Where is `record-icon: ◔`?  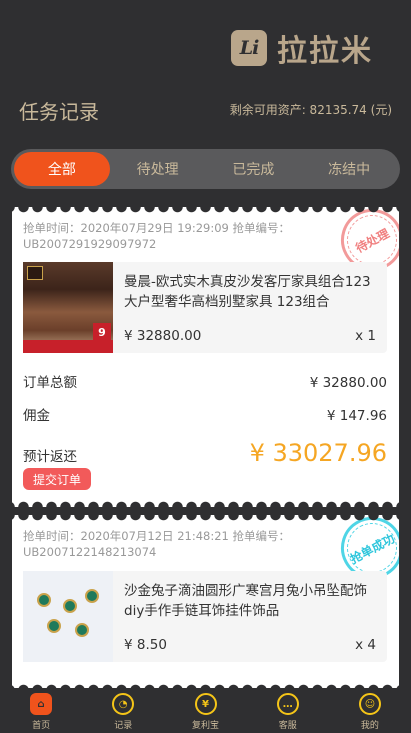
record-icon: ◔ is located at coordinates (123, 704).